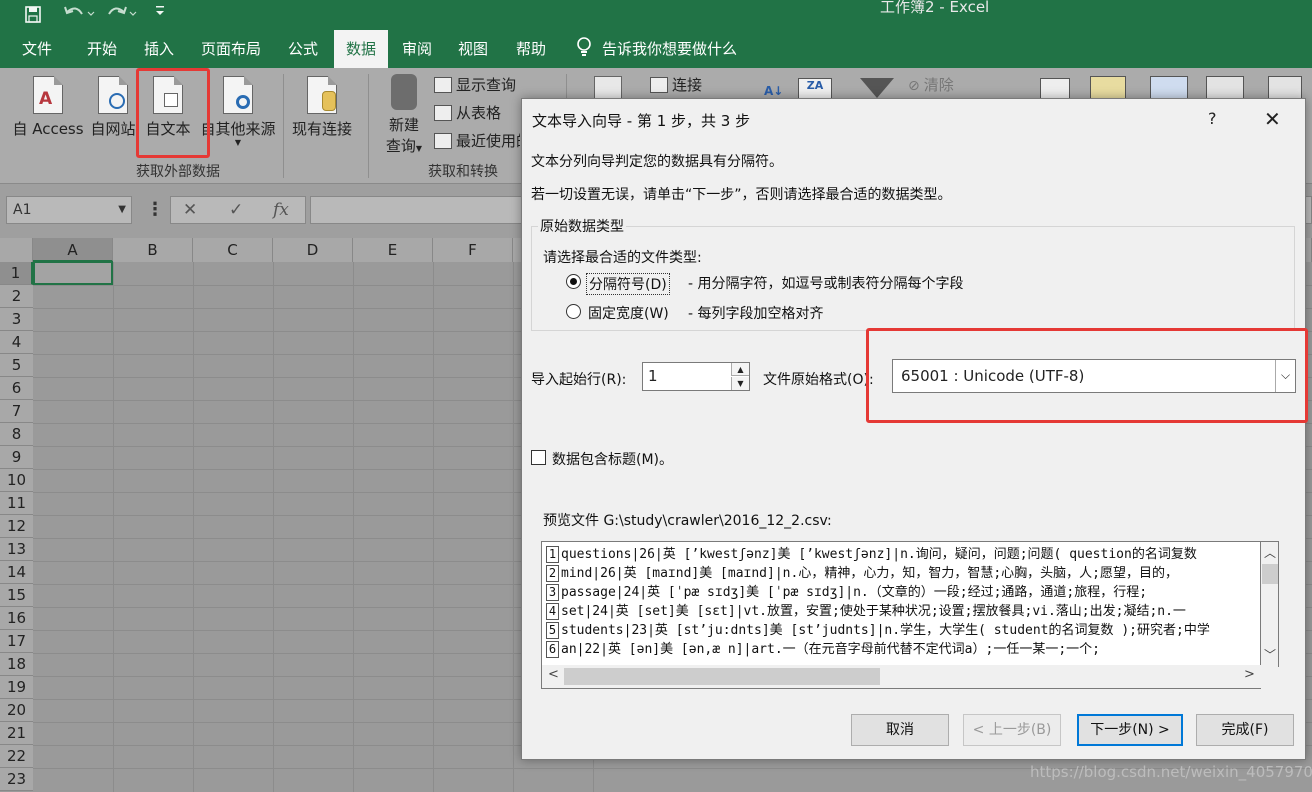 The height and width of the screenshot is (792, 1312). What do you see at coordinates (1245, 730) in the screenshot?
I see `finish-button: 完成(F)` at bounding box center [1245, 730].